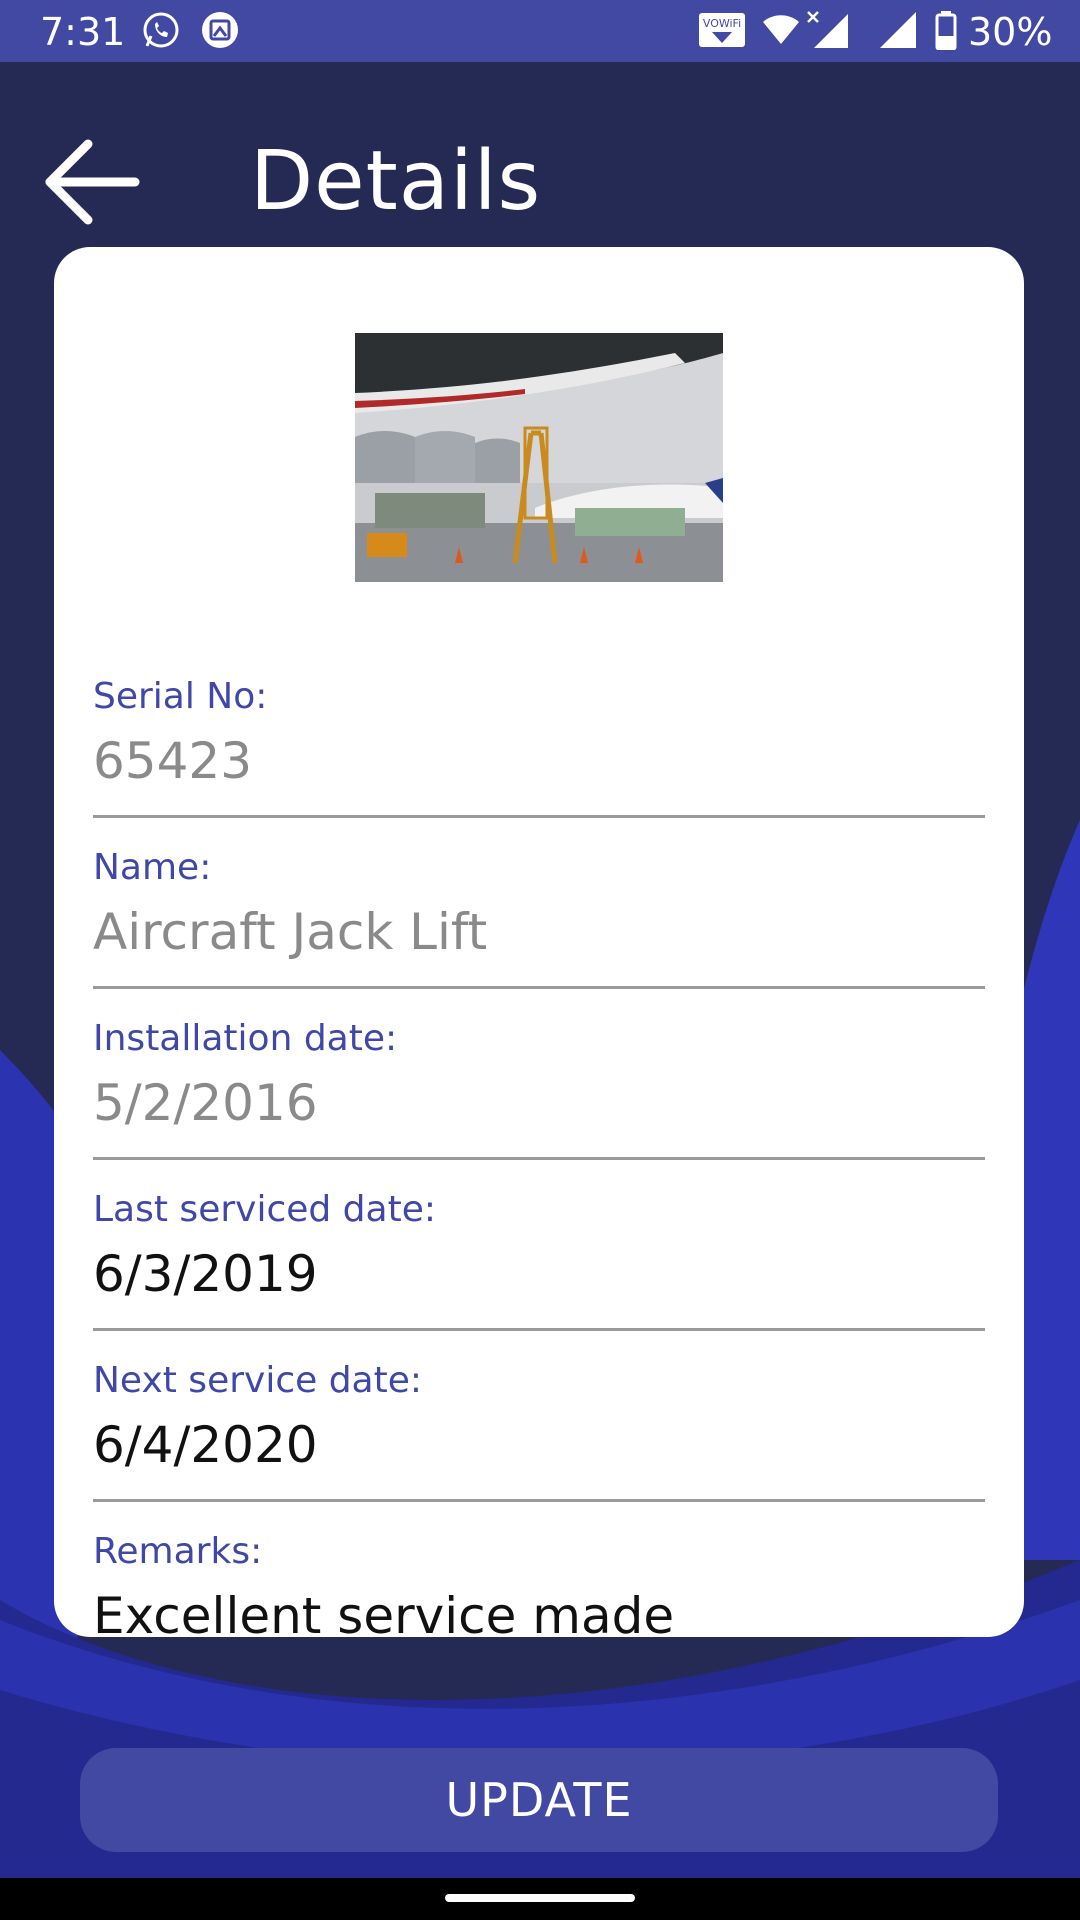  What do you see at coordinates (539, 1610) in the screenshot?
I see `remarks-value: Excellent service made` at bounding box center [539, 1610].